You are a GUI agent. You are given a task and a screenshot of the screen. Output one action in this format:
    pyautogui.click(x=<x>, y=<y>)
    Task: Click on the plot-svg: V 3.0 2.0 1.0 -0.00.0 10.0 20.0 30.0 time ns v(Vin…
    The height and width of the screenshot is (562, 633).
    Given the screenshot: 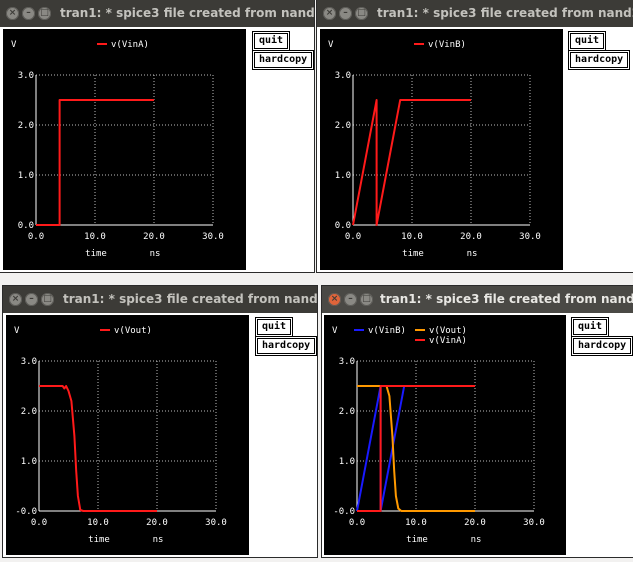 What is the action you would take?
    pyautogui.click(x=438, y=435)
    